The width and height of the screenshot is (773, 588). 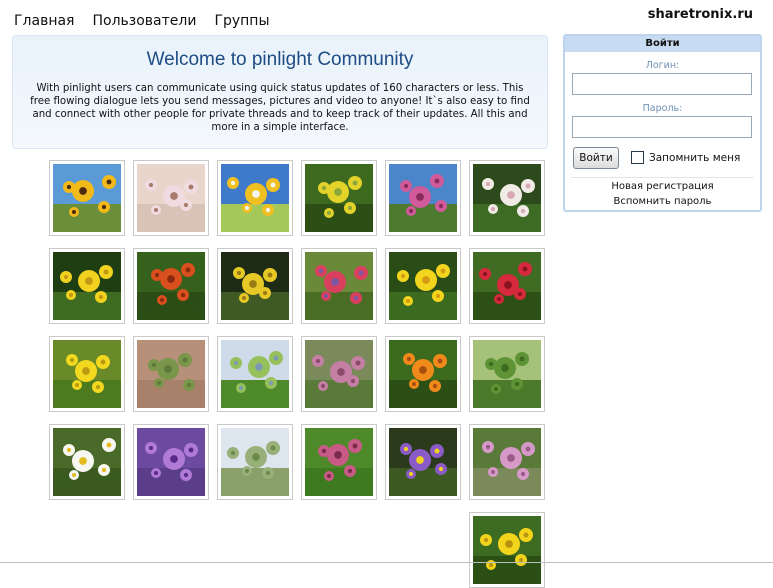 What do you see at coordinates (695, 157) in the screenshot?
I see `remember-label: Запомнить меня` at bounding box center [695, 157].